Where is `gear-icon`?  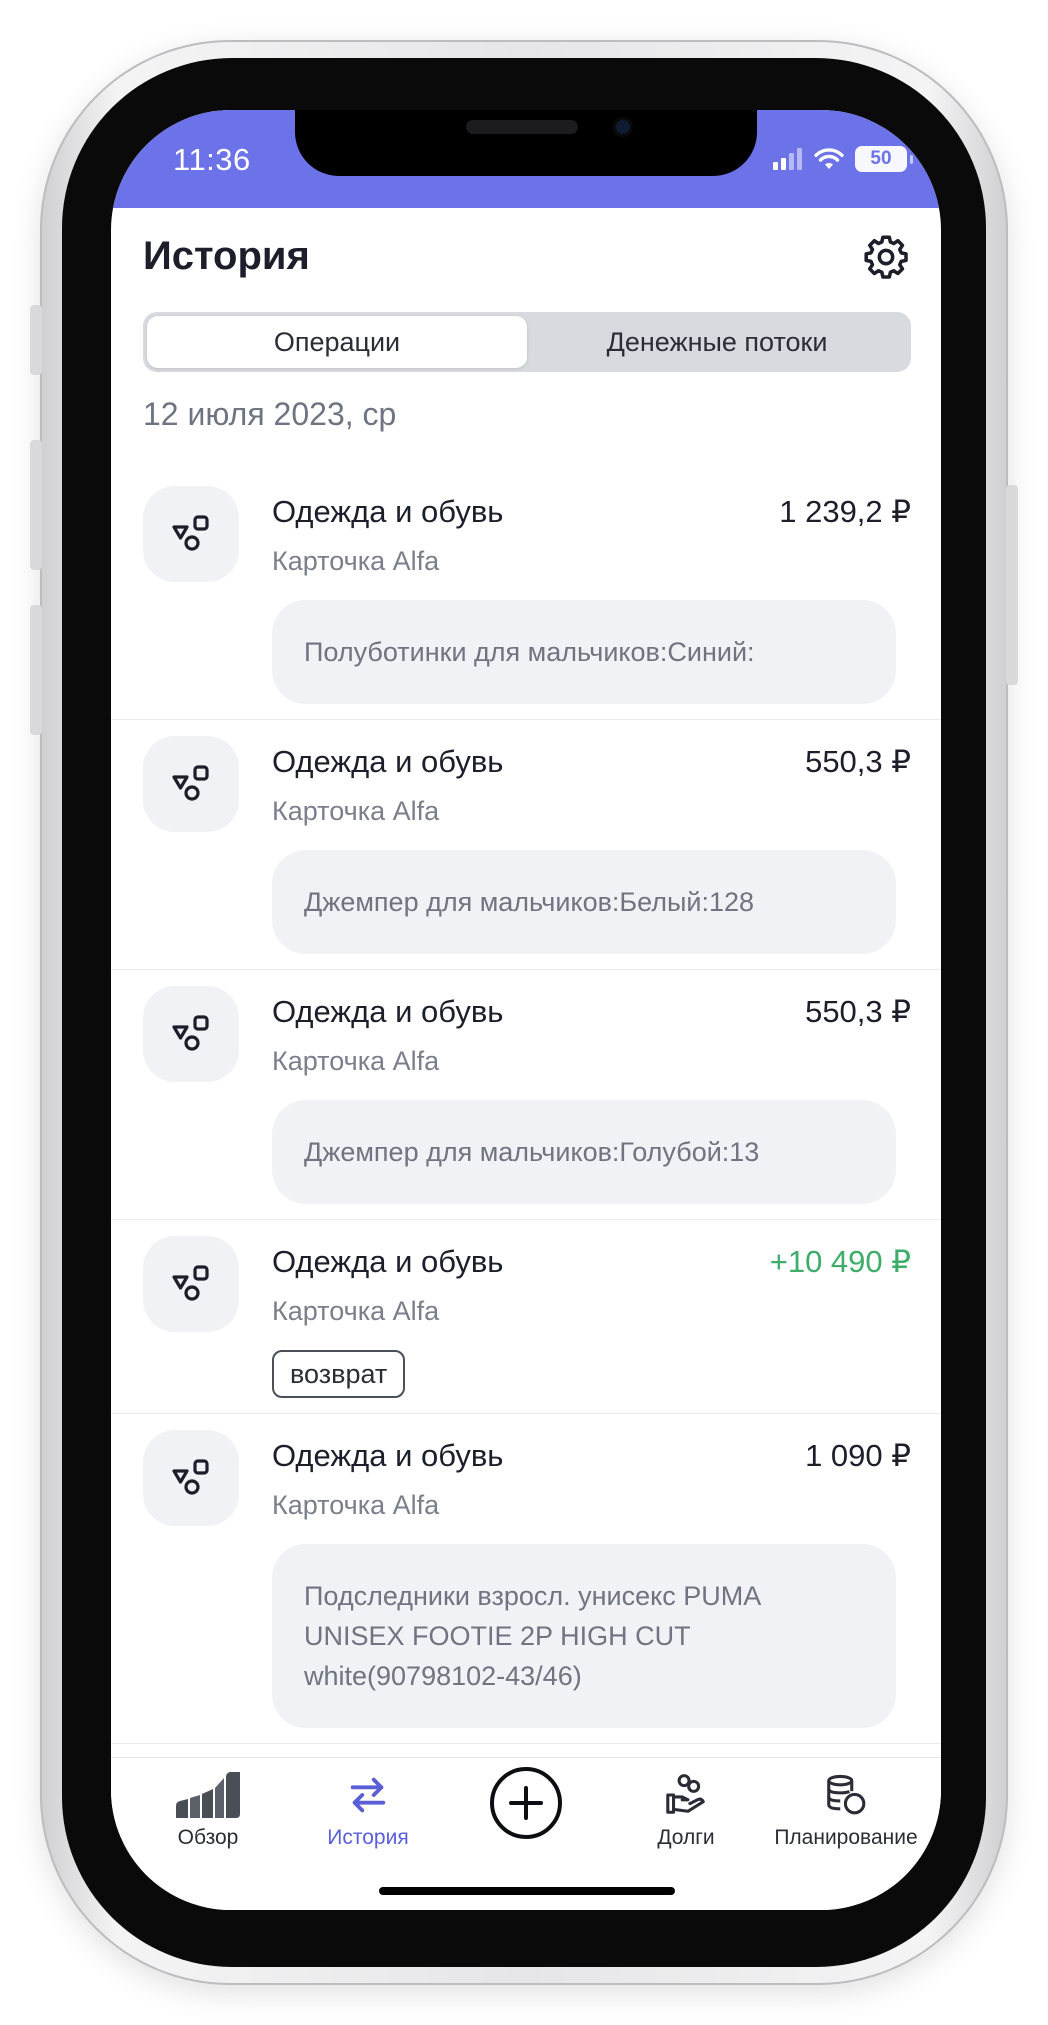
gear-icon is located at coordinates (886, 257).